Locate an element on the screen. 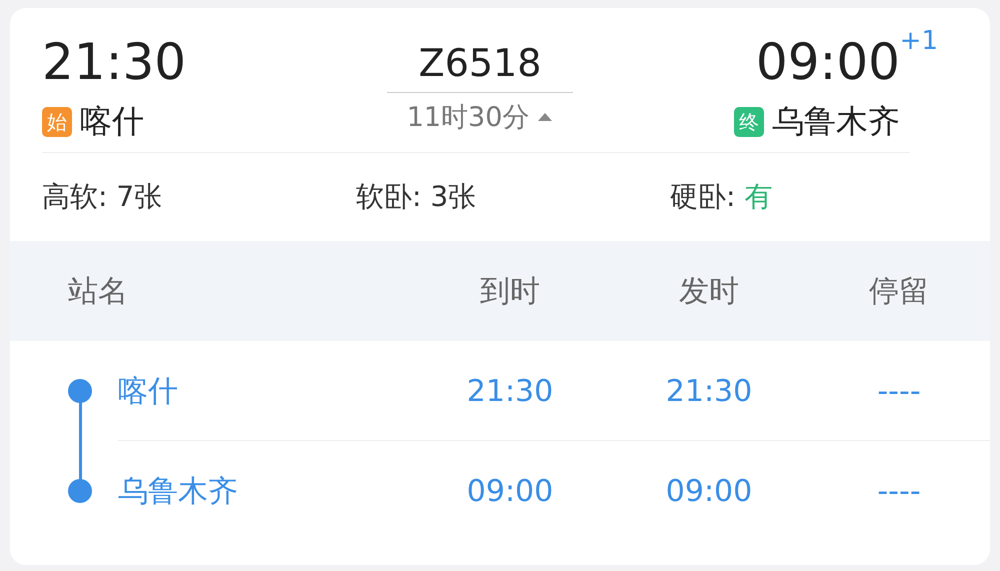  departure-time: 21:30 is located at coordinates (114, 62).